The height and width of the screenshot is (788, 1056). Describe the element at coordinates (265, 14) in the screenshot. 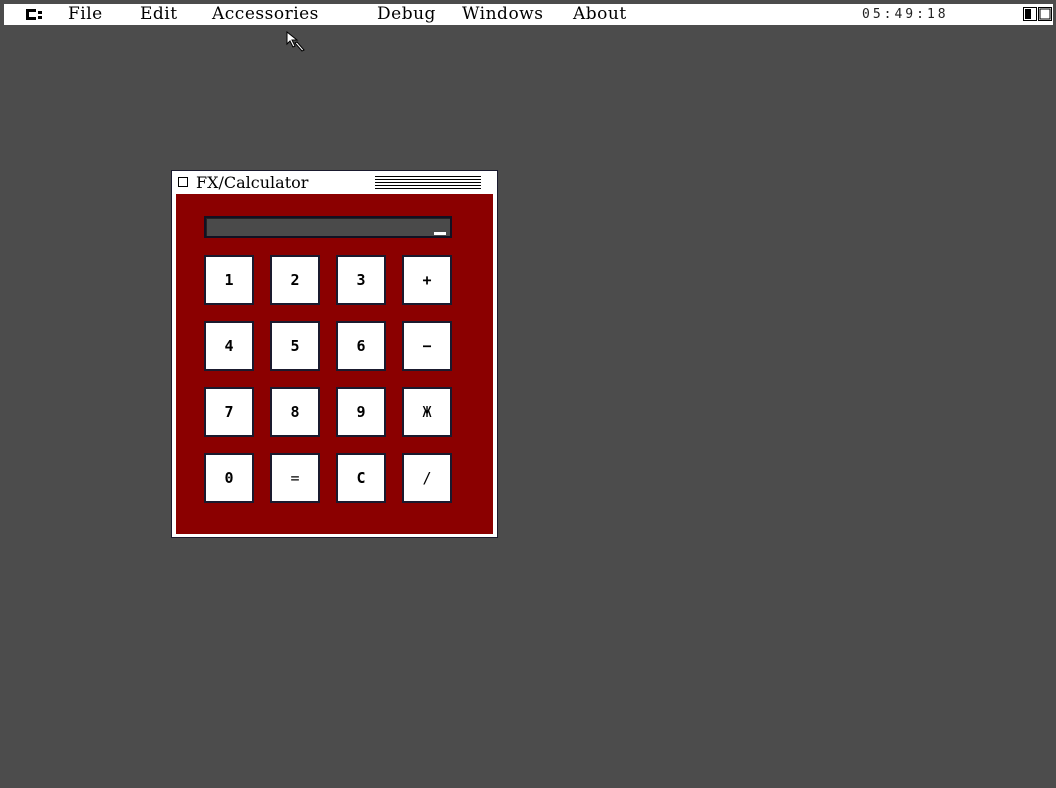

I see `menu-accessories: Accessories` at that location.